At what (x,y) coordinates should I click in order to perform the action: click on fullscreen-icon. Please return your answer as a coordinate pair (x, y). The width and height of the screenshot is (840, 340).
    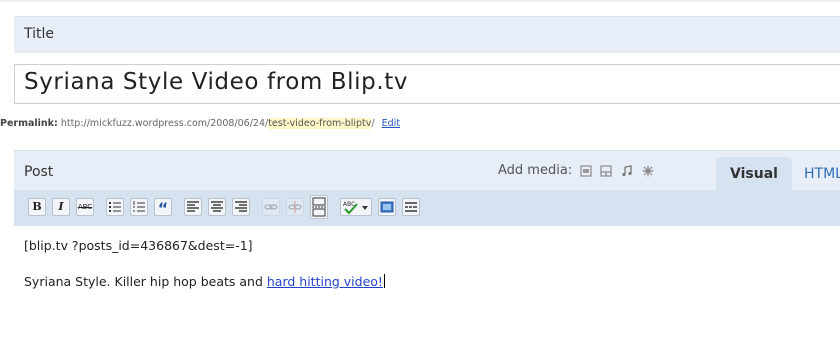
    Looking at the image, I should click on (387, 207).